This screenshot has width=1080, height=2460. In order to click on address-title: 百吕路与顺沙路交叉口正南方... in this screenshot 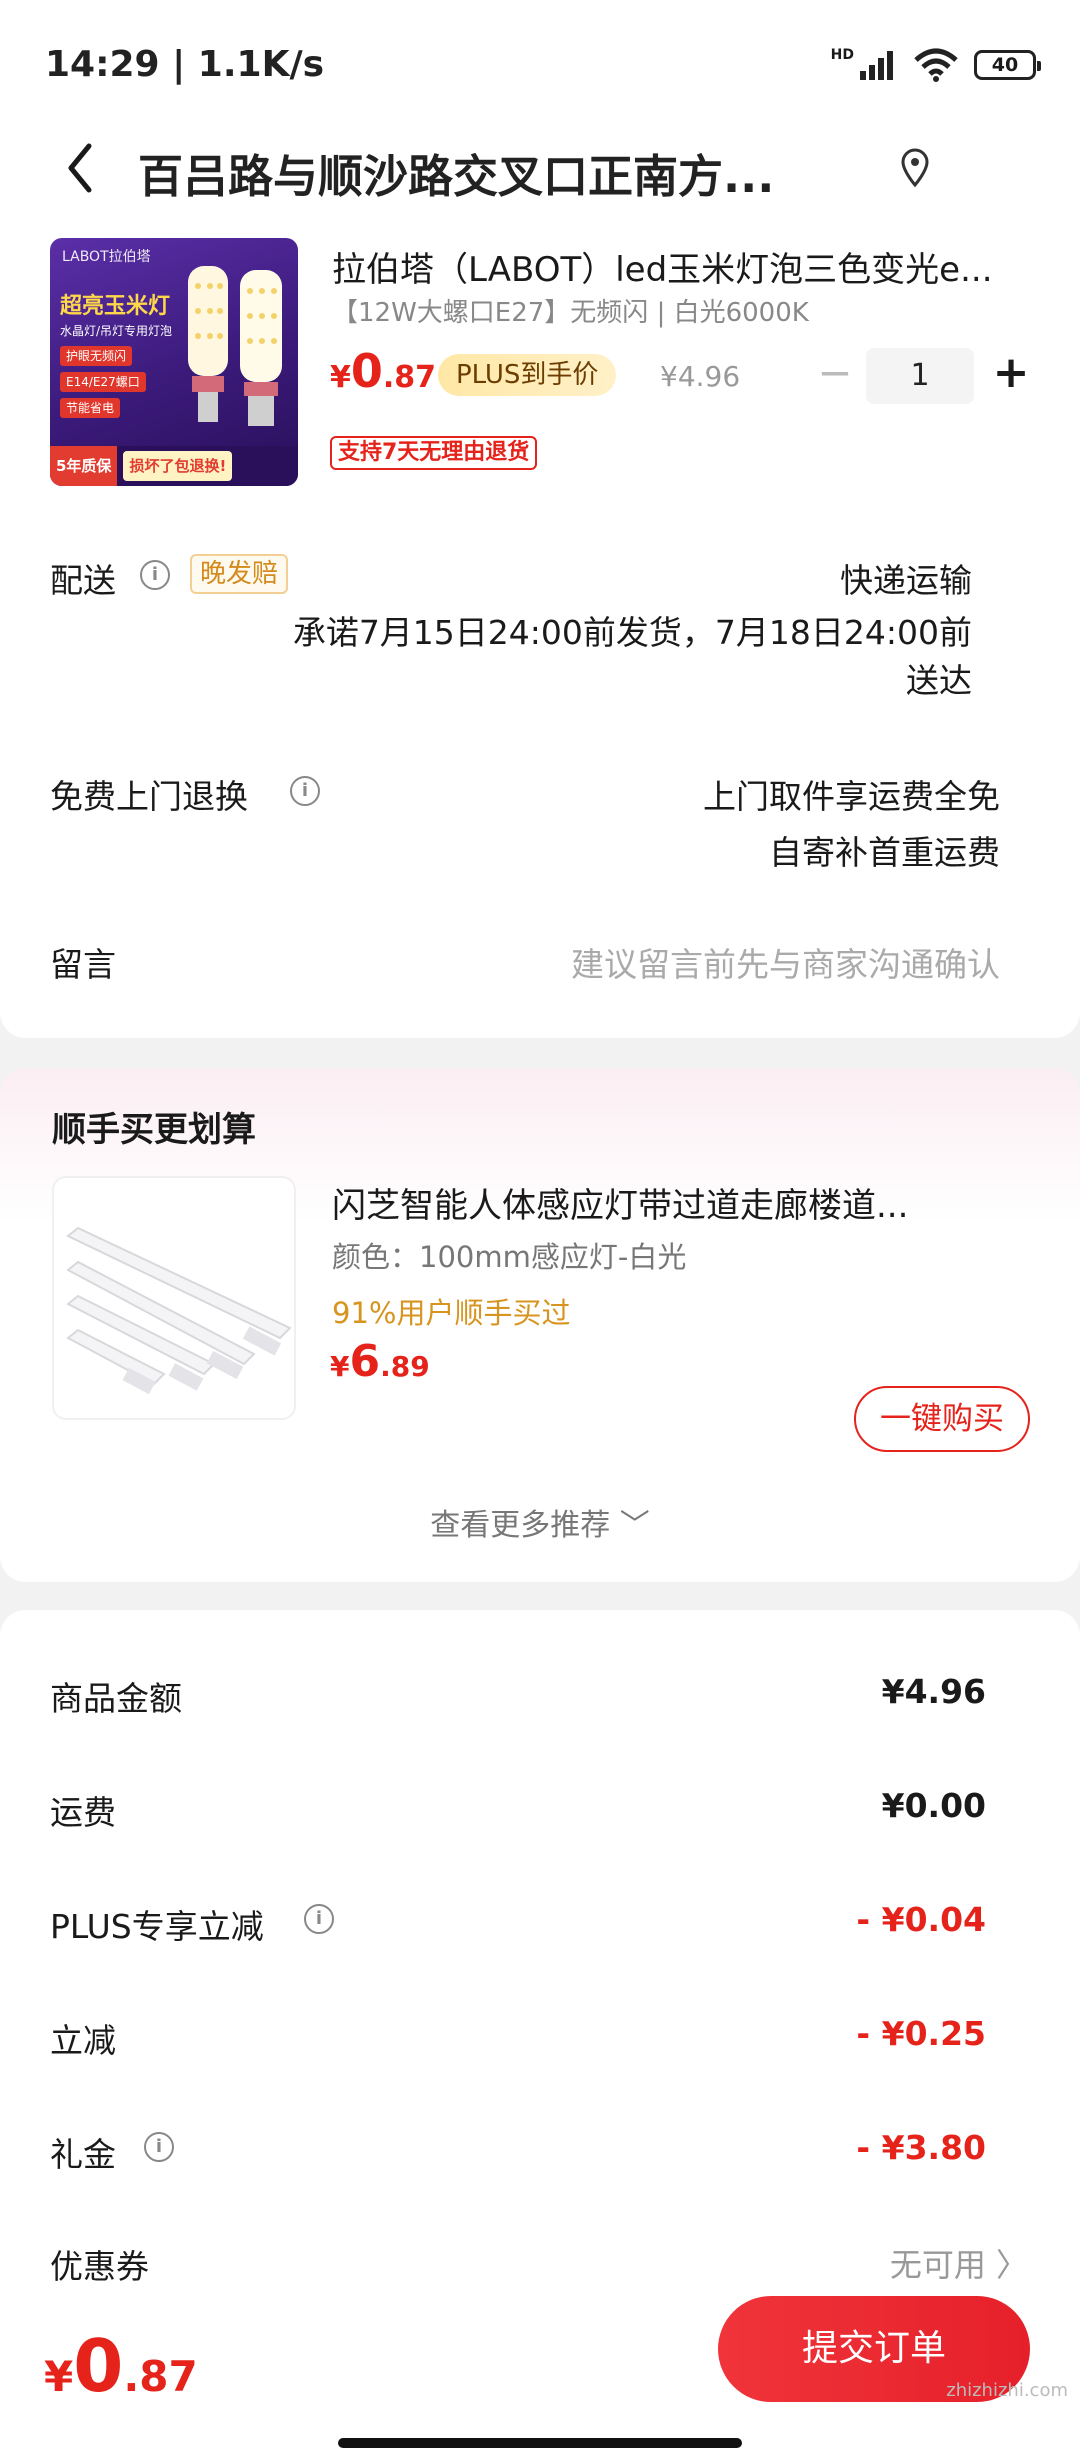, I will do `click(498, 172)`.